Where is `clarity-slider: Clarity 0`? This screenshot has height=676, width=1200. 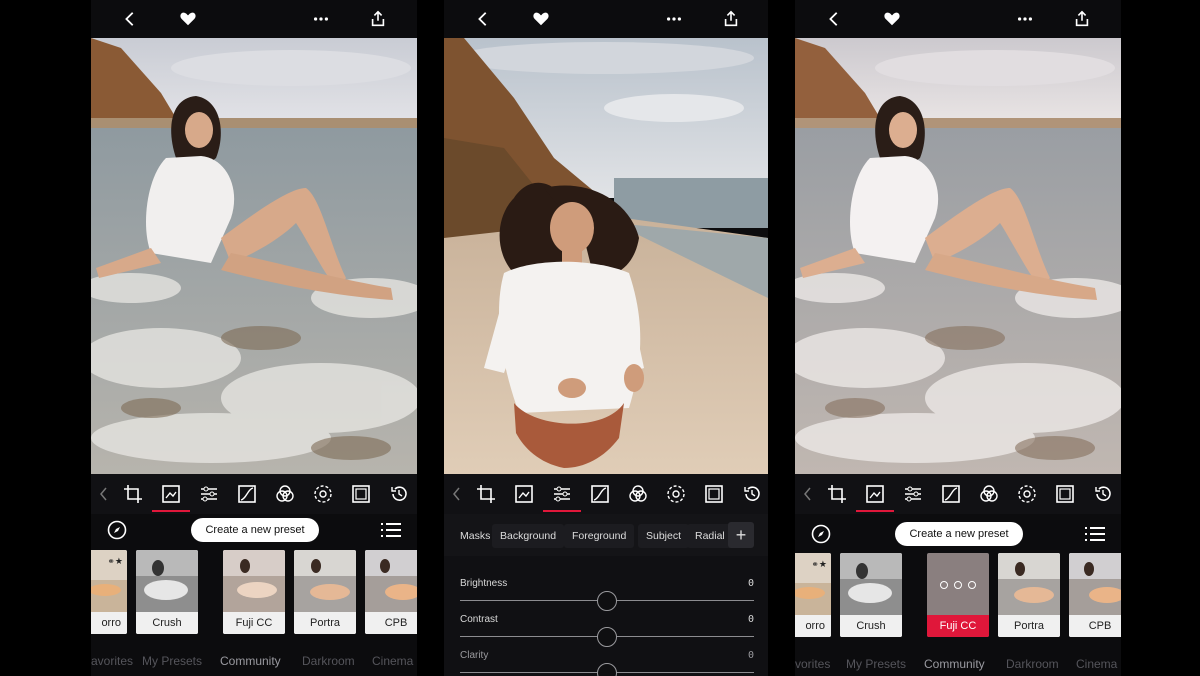
clarity-slider: Clarity 0 is located at coordinates (607, 659).